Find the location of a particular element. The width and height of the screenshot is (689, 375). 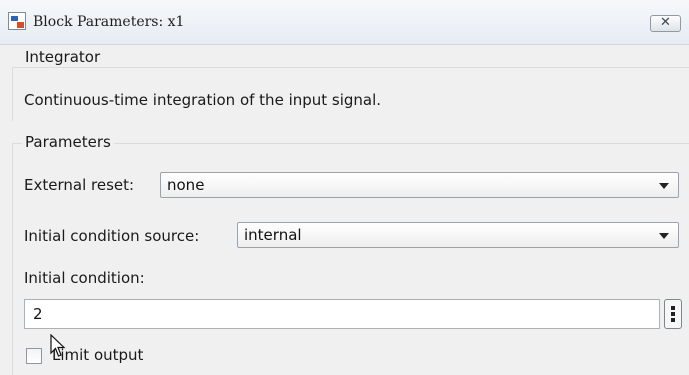

initial-condition-field: 2 is located at coordinates (342, 314).